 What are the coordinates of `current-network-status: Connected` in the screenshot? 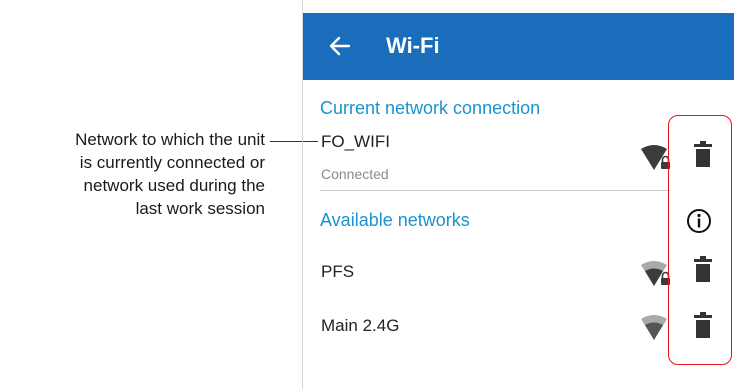 It's located at (355, 174).